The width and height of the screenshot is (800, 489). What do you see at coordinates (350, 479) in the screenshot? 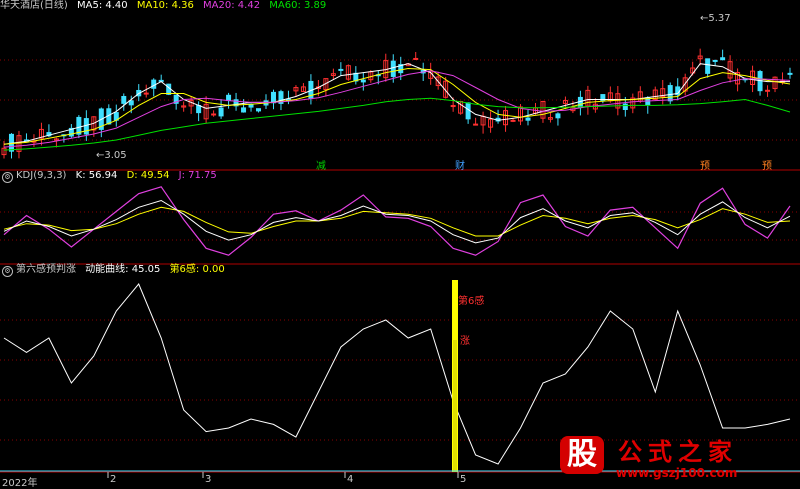
I see `x-tick-label: 4` at bounding box center [350, 479].